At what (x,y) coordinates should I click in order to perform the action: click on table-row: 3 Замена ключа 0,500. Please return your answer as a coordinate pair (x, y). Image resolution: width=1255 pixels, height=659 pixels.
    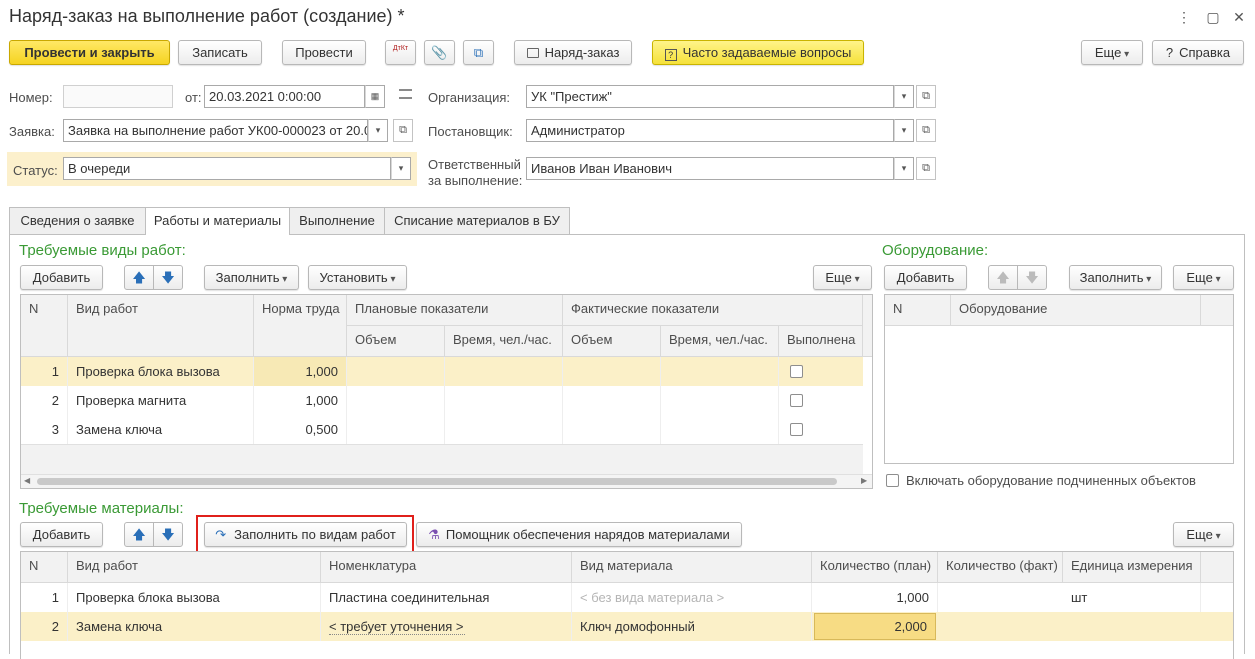
    Looking at the image, I should click on (442, 429).